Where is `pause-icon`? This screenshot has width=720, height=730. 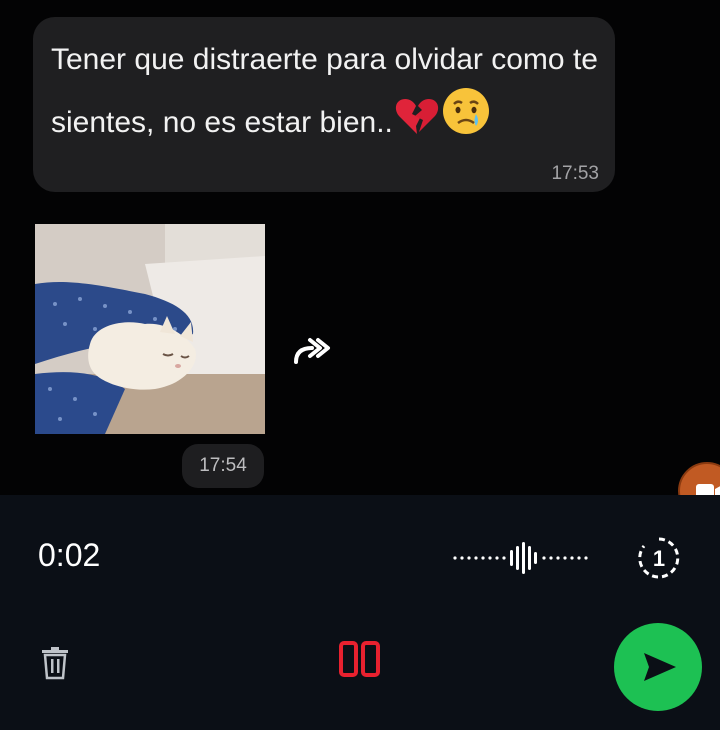 pause-icon is located at coordinates (359, 659).